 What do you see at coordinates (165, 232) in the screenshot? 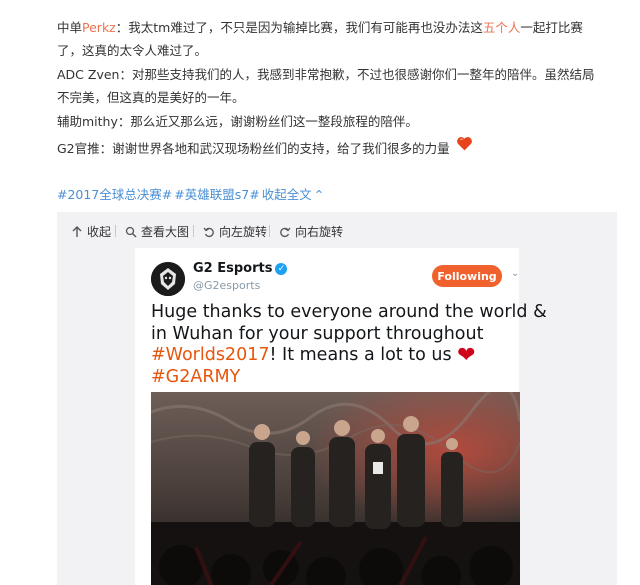
I see `view-large-label: 查看大图` at bounding box center [165, 232].